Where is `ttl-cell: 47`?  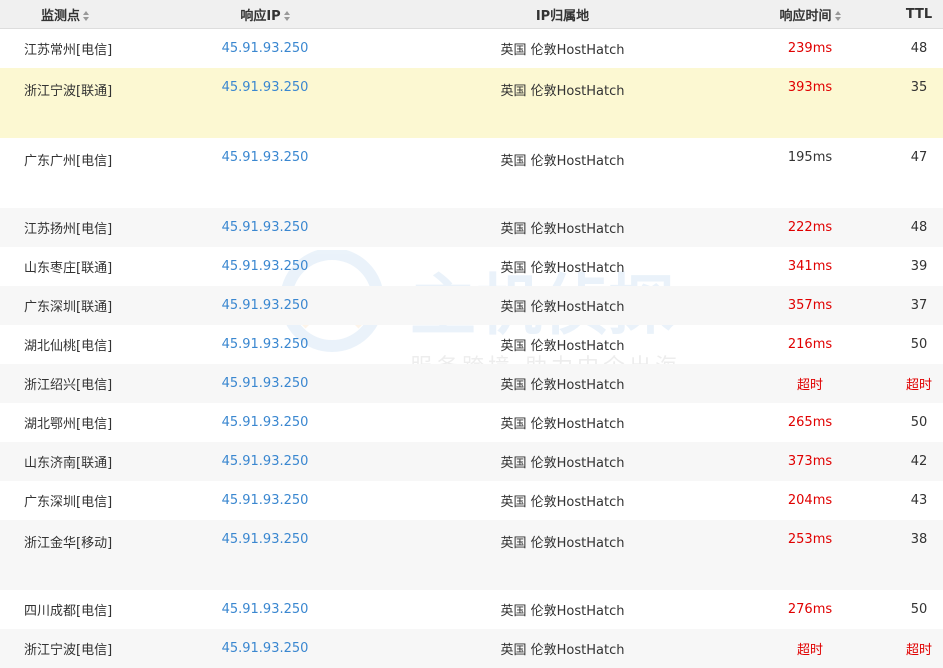 ttl-cell: 47 is located at coordinates (919, 157).